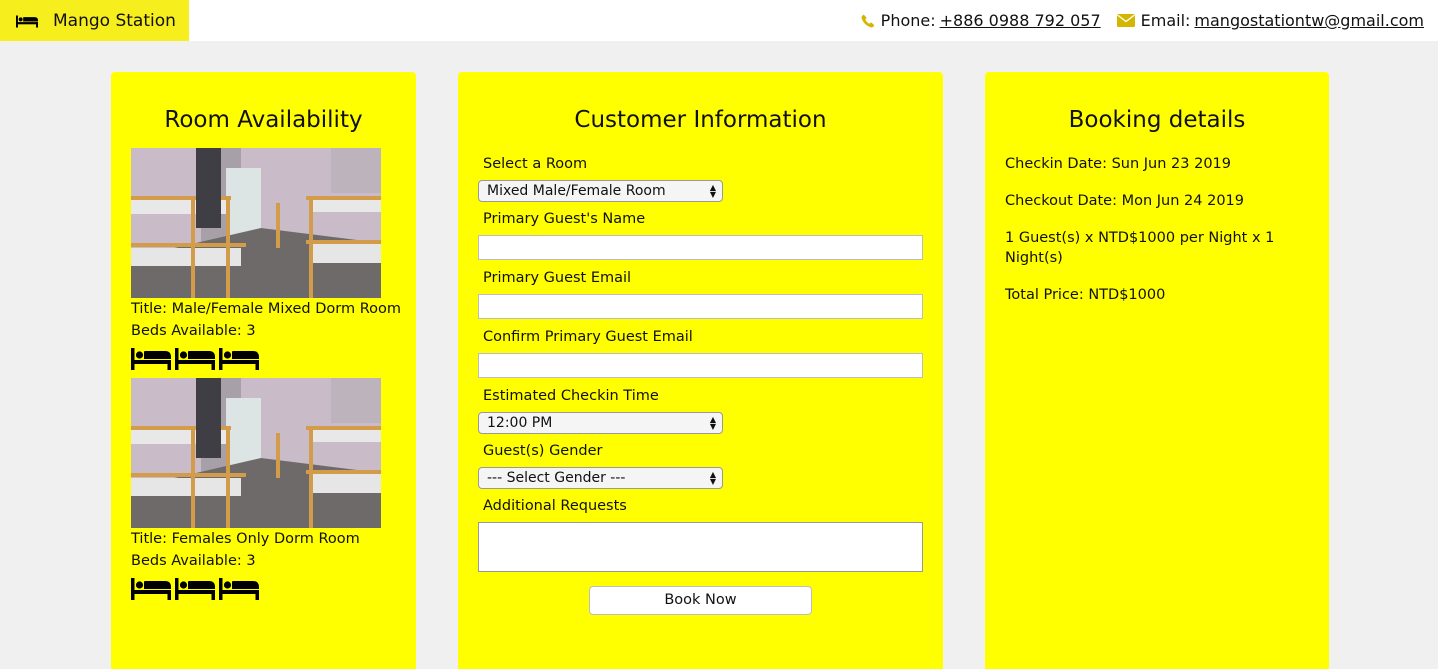 The width and height of the screenshot is (1438, 669). Describe the element at coordinates (556, 478) in the screenshot. I see `gender-select-value: --- Select Gender ---` at that location.